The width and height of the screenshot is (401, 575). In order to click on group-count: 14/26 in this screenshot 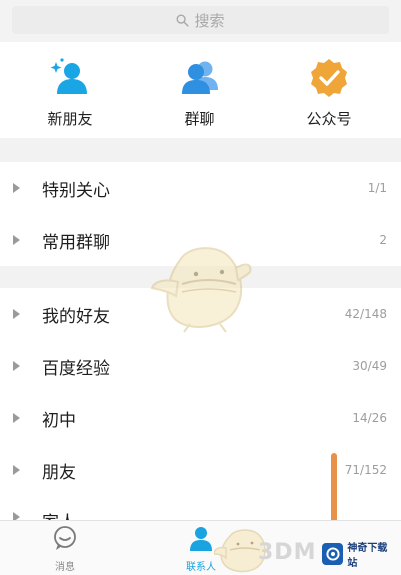, I will do `click(369, 418)`.